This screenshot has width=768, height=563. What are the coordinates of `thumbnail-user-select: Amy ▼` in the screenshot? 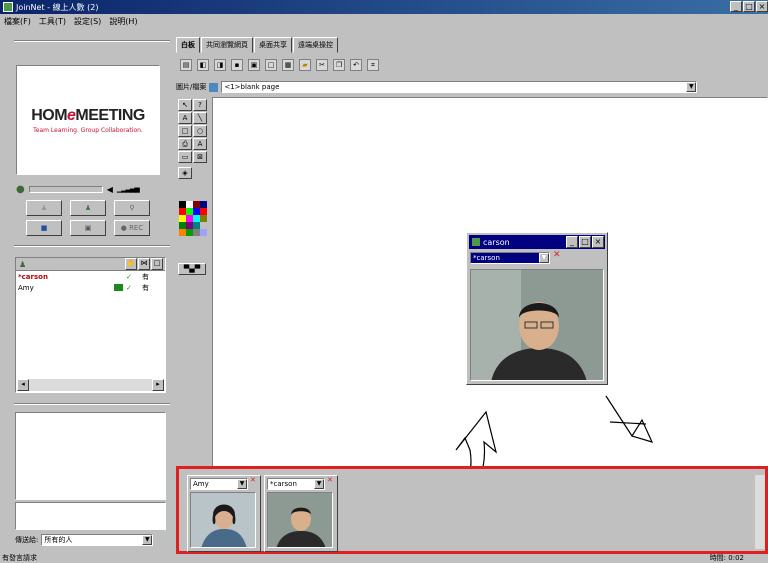 It's located at (219, 484).